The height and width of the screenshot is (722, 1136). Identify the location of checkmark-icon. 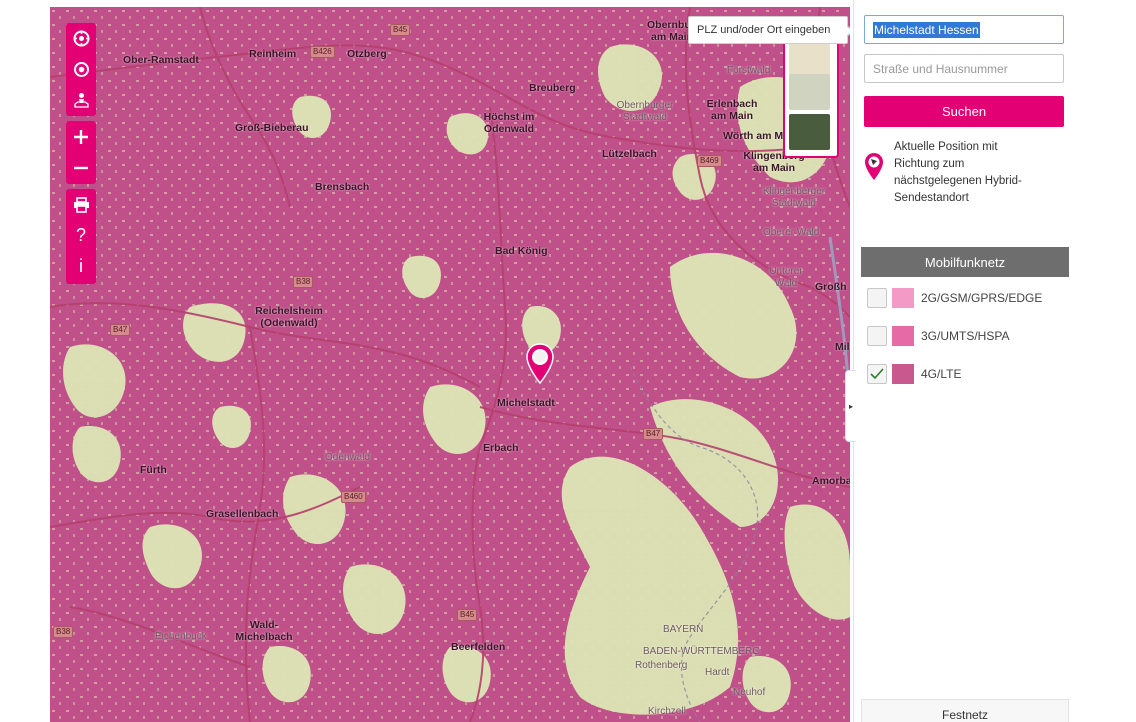
(877, 374).